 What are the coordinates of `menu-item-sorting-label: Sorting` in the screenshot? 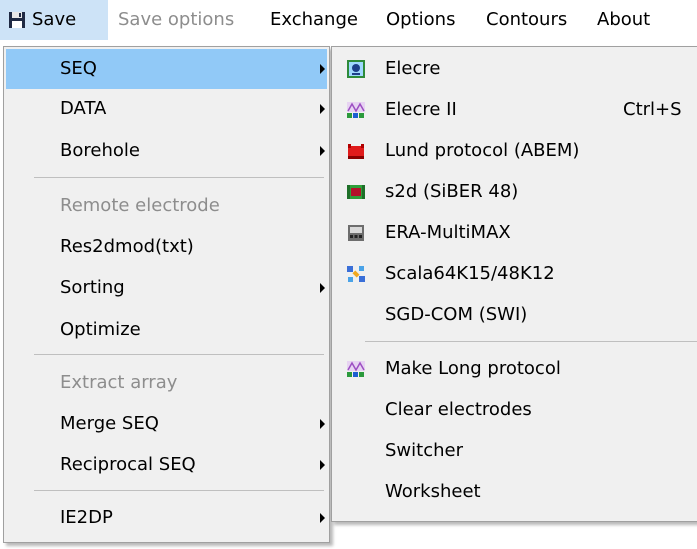 It's located at (92, 287).